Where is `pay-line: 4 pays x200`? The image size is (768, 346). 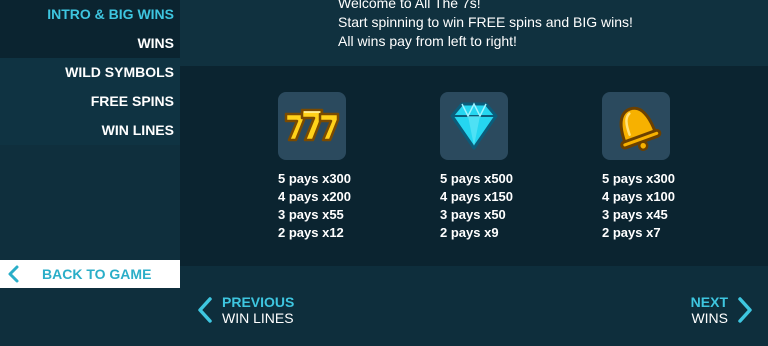
pay-line: 4 pays x200 is located at coordinates (315, 196).